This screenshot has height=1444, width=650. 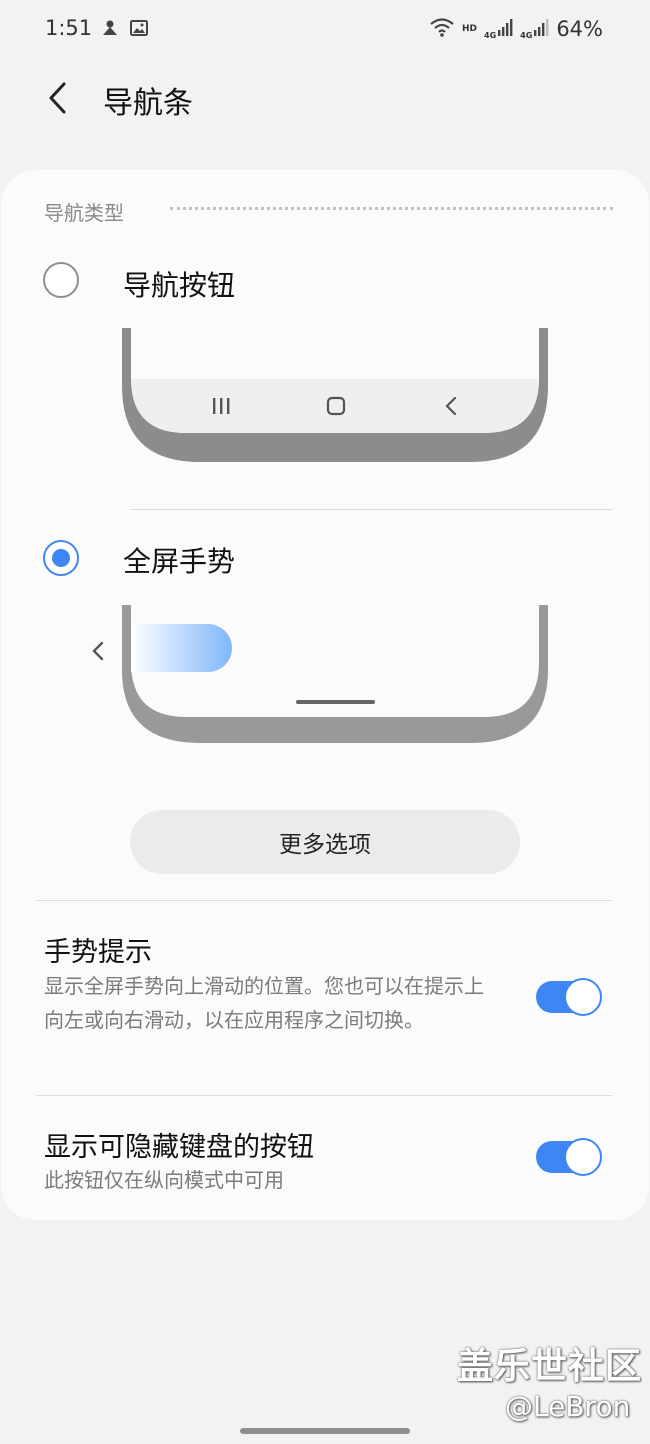 I want to click on battery-percent: 64%, so click(x=579, y=29).